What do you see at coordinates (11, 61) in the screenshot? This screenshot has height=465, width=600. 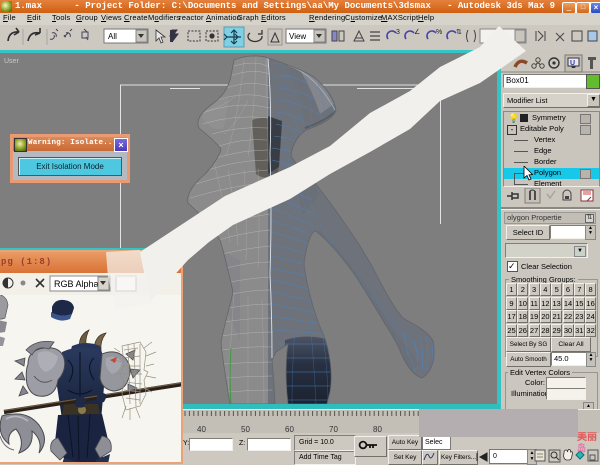 I see `svg-text: User` at bounding box center [11, 61].